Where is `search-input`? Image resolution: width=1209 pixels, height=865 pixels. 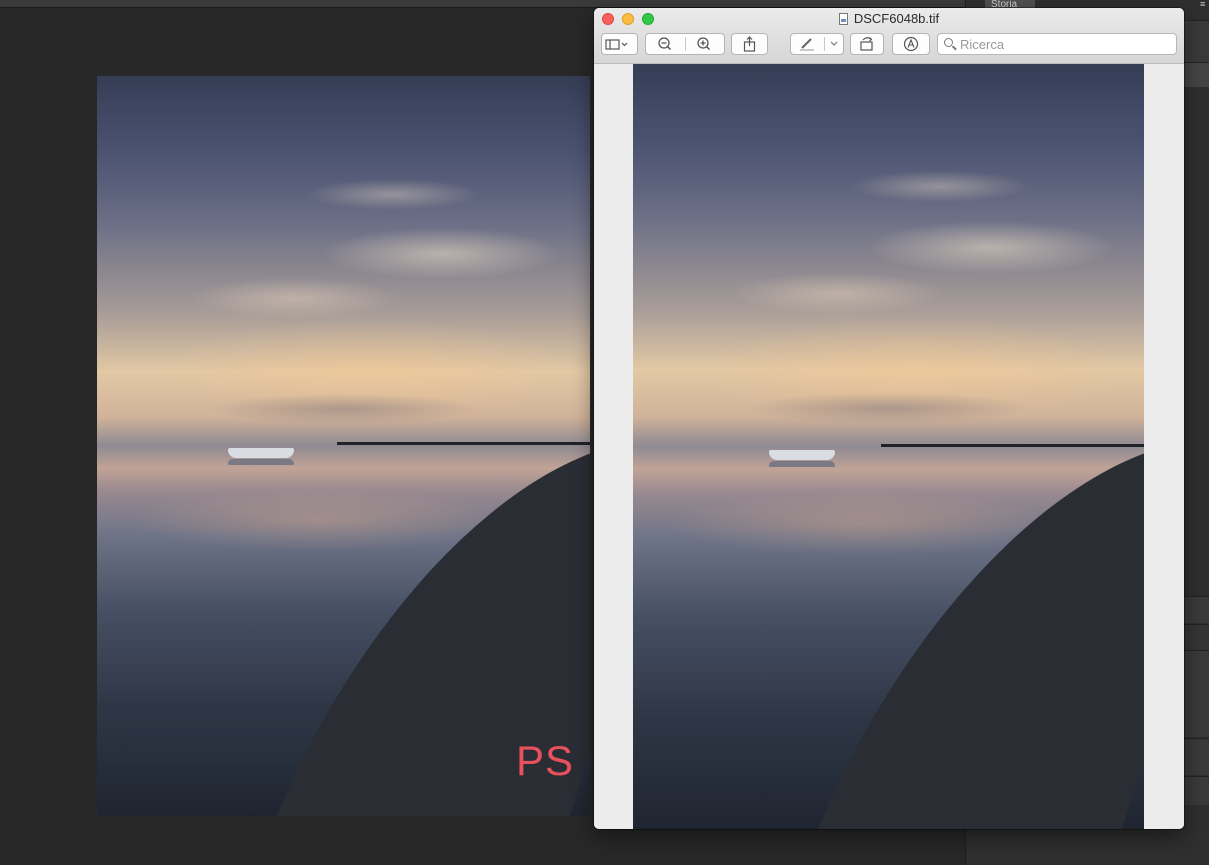
search-input is located at coordinates (1065, 44).